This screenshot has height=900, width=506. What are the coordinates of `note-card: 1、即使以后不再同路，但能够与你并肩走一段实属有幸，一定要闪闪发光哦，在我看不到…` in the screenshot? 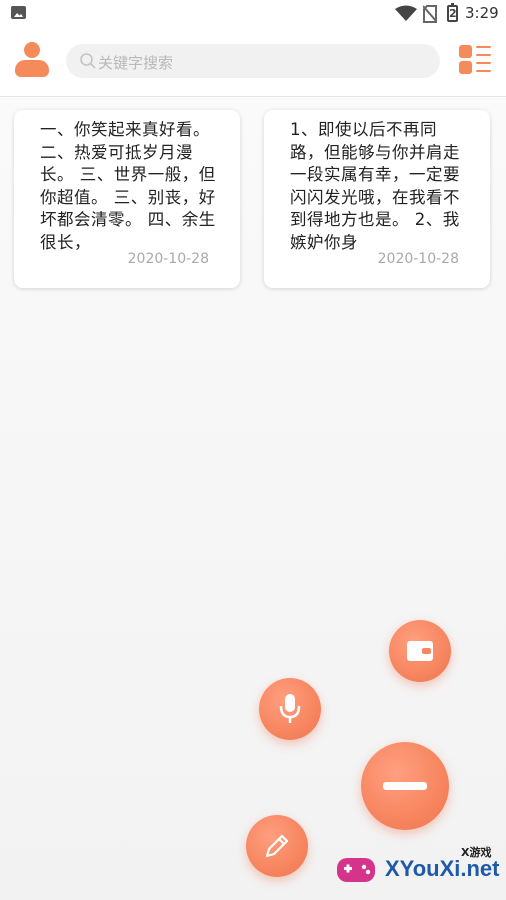 It's located at (377, 199).